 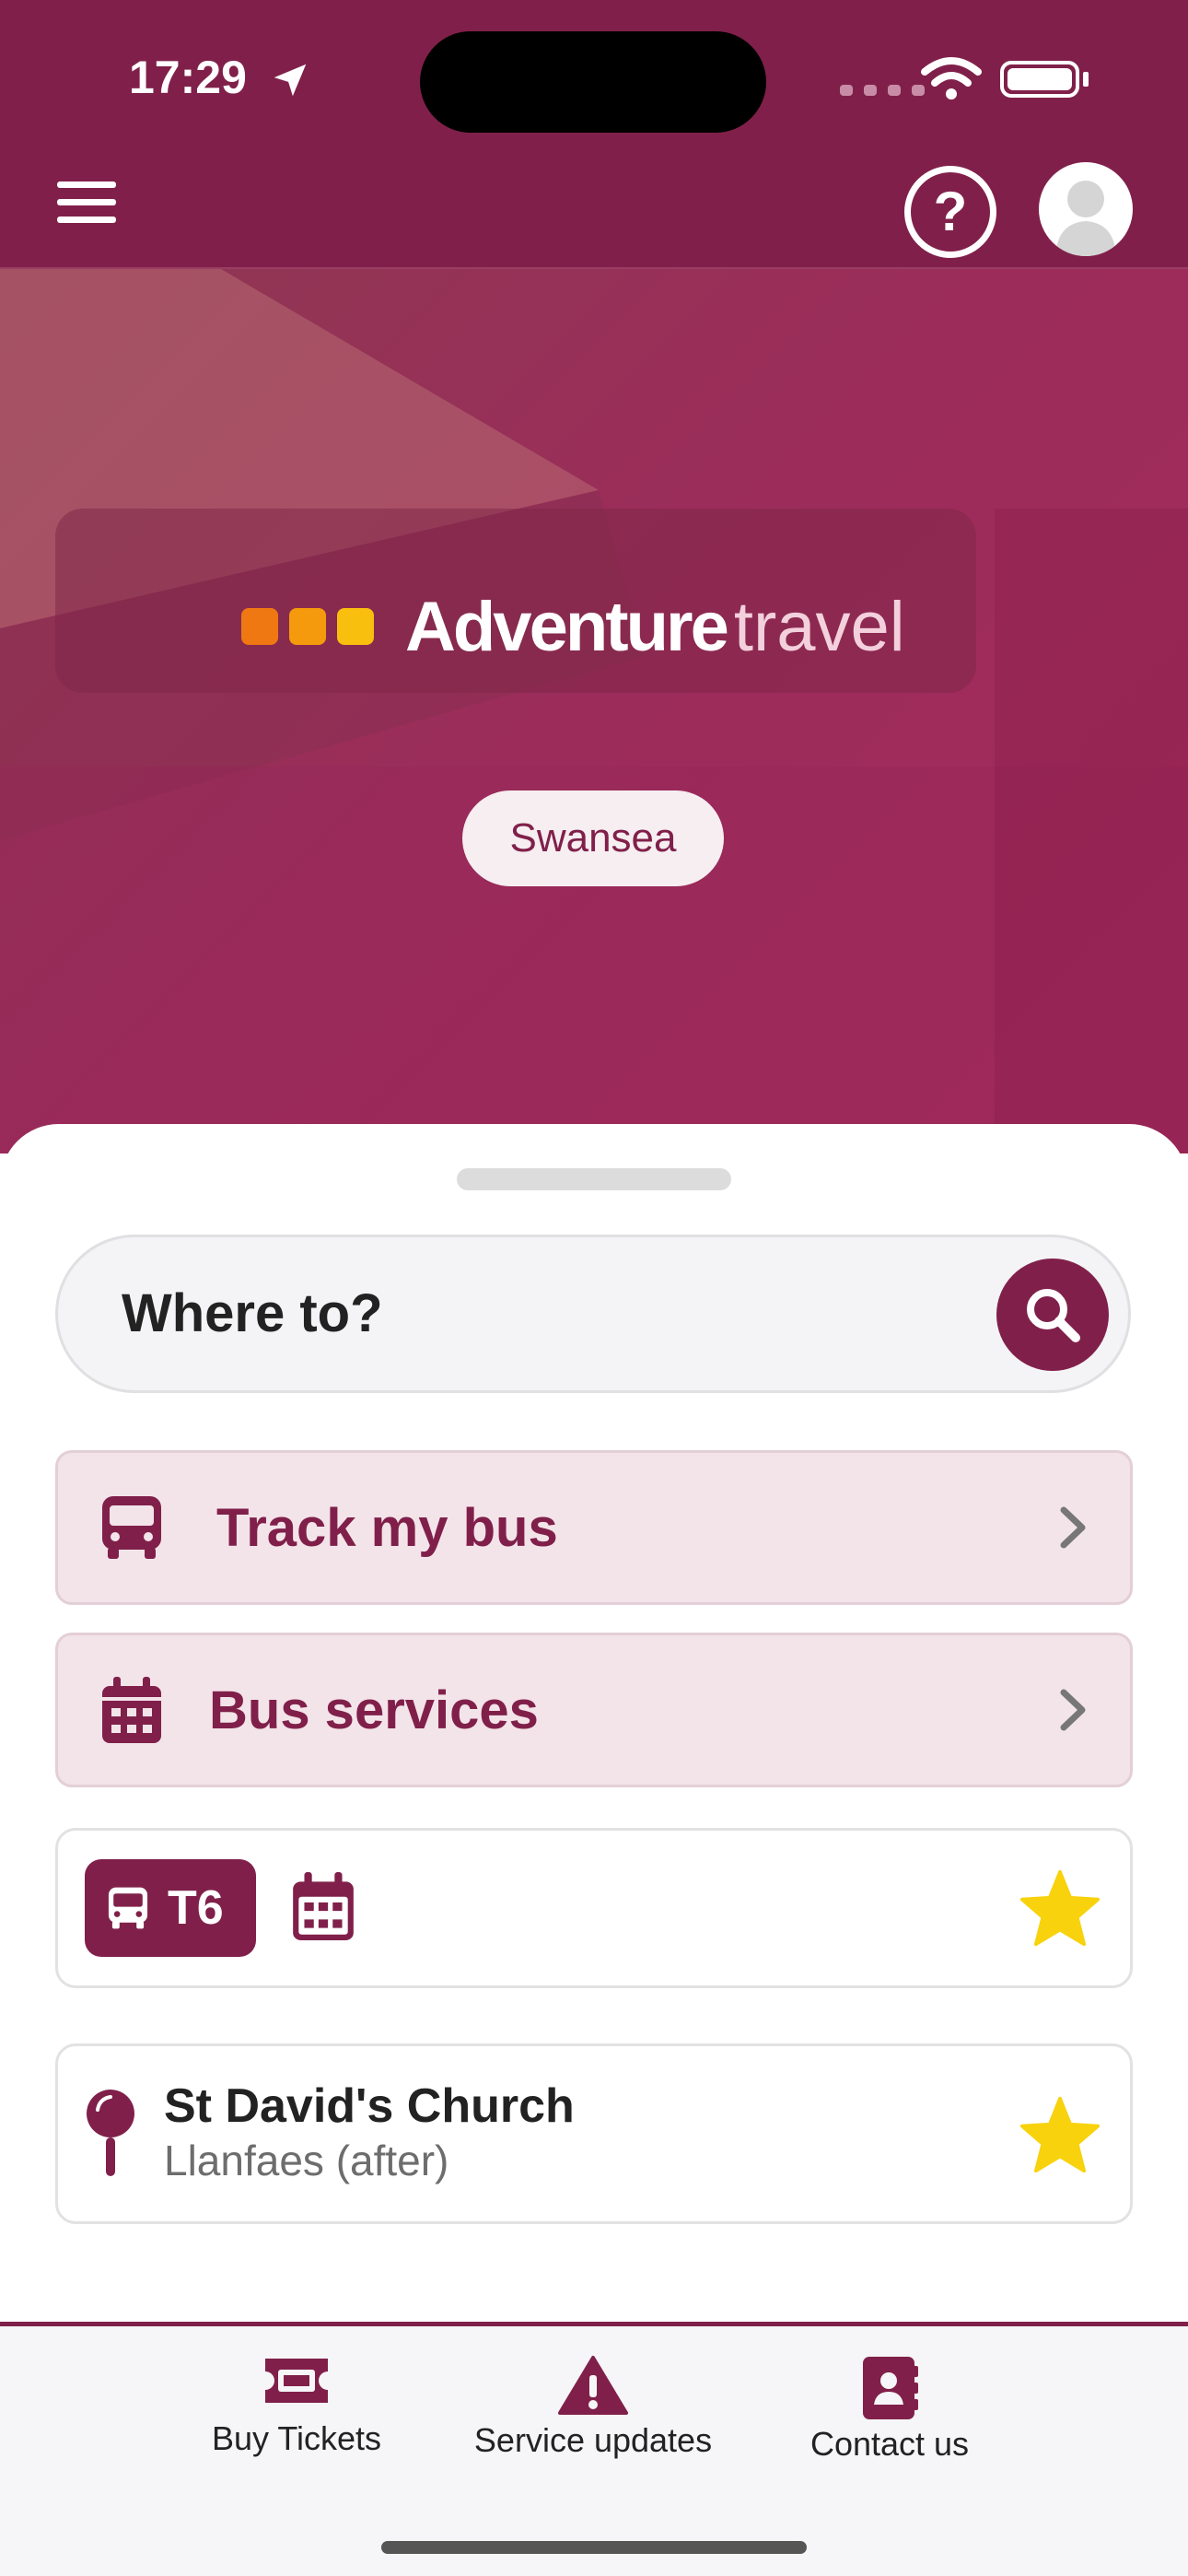 What do you see at coordinates (196, 1908) in the screenshot?
I see `route-number: T6` at bounding box center [196, 1908].